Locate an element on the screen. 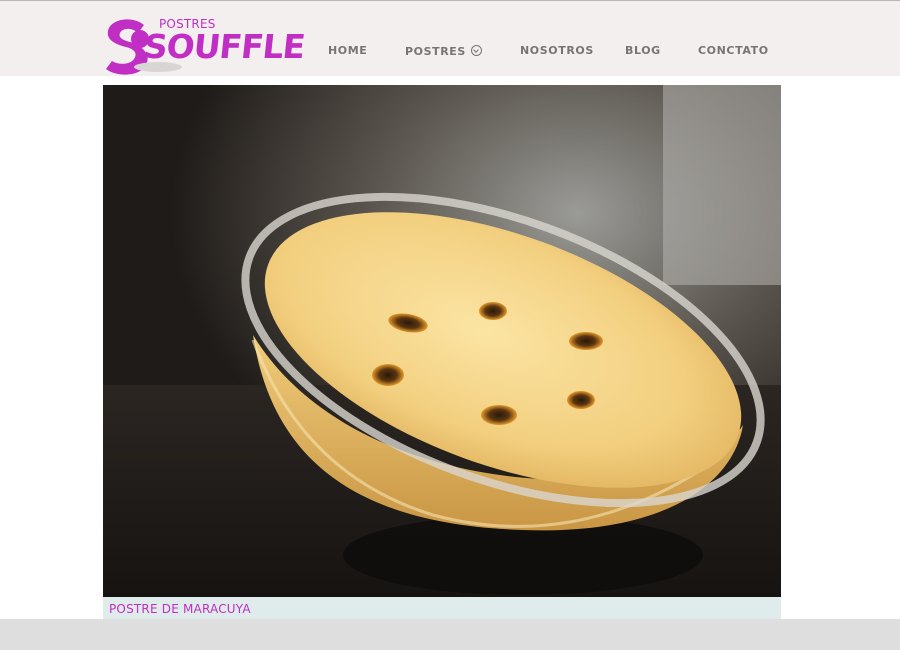 The width and height of the screenshot is (900, 650). chevron-down-icon is located at coordinates (476, 50).